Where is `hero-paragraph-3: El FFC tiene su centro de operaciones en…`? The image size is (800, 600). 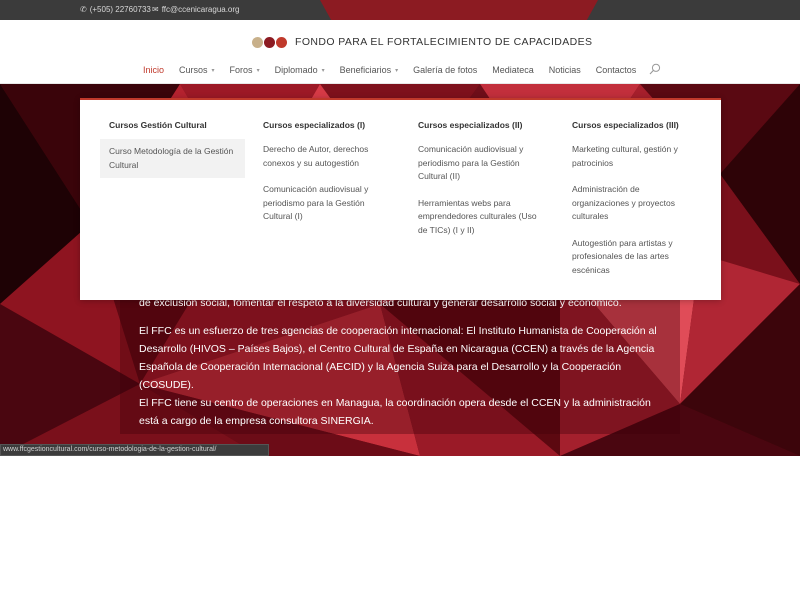
hero-paragraph-3: El FFC tiene su centro de operaciones en… is located at coordinates (395, 412).